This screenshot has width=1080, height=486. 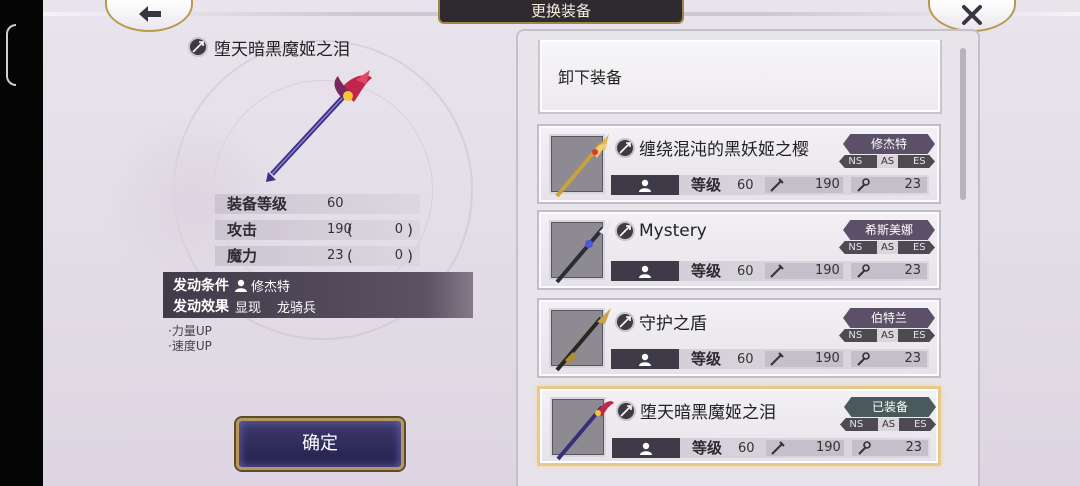 I want to click on notch, so click(x=11, y=55).